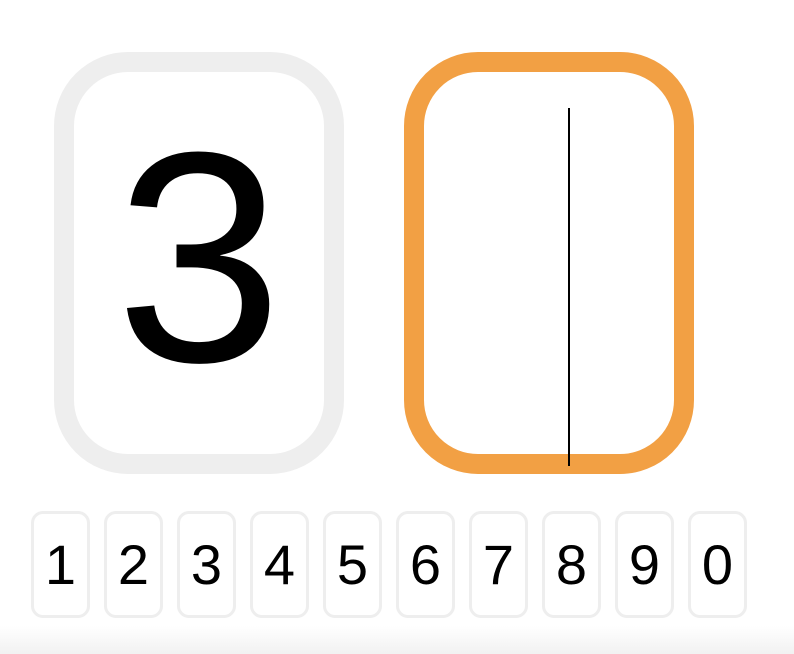 This screenshot has height=654, width=794. I want to click on key-2: 2, so click(133, 564).